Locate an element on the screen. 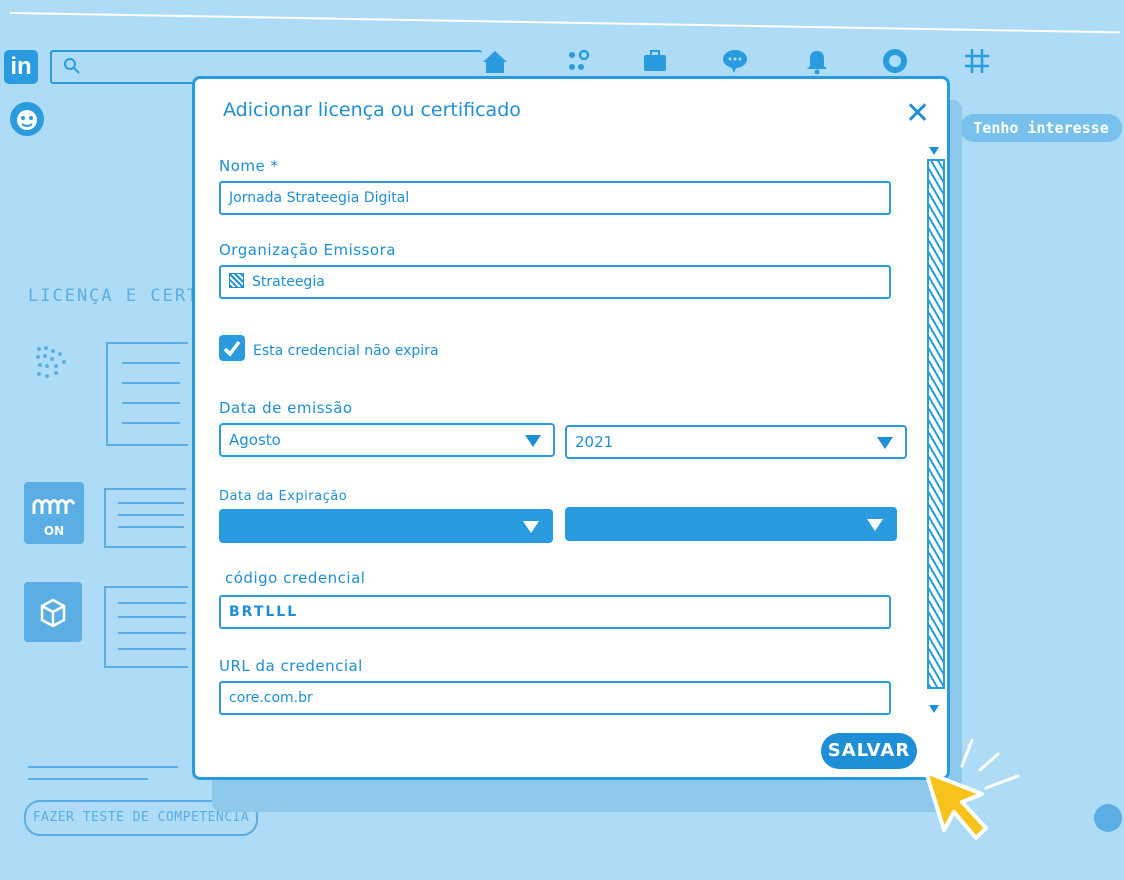  cube-icon is located at coordinates (53, 613).